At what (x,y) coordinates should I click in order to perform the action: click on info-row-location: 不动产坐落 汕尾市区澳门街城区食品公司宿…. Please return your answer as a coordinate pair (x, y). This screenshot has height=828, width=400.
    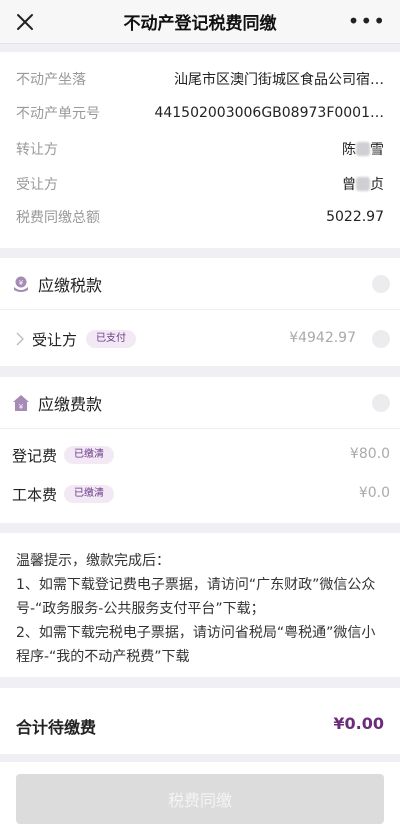
    Looking at the image, I should click on (200, 79).